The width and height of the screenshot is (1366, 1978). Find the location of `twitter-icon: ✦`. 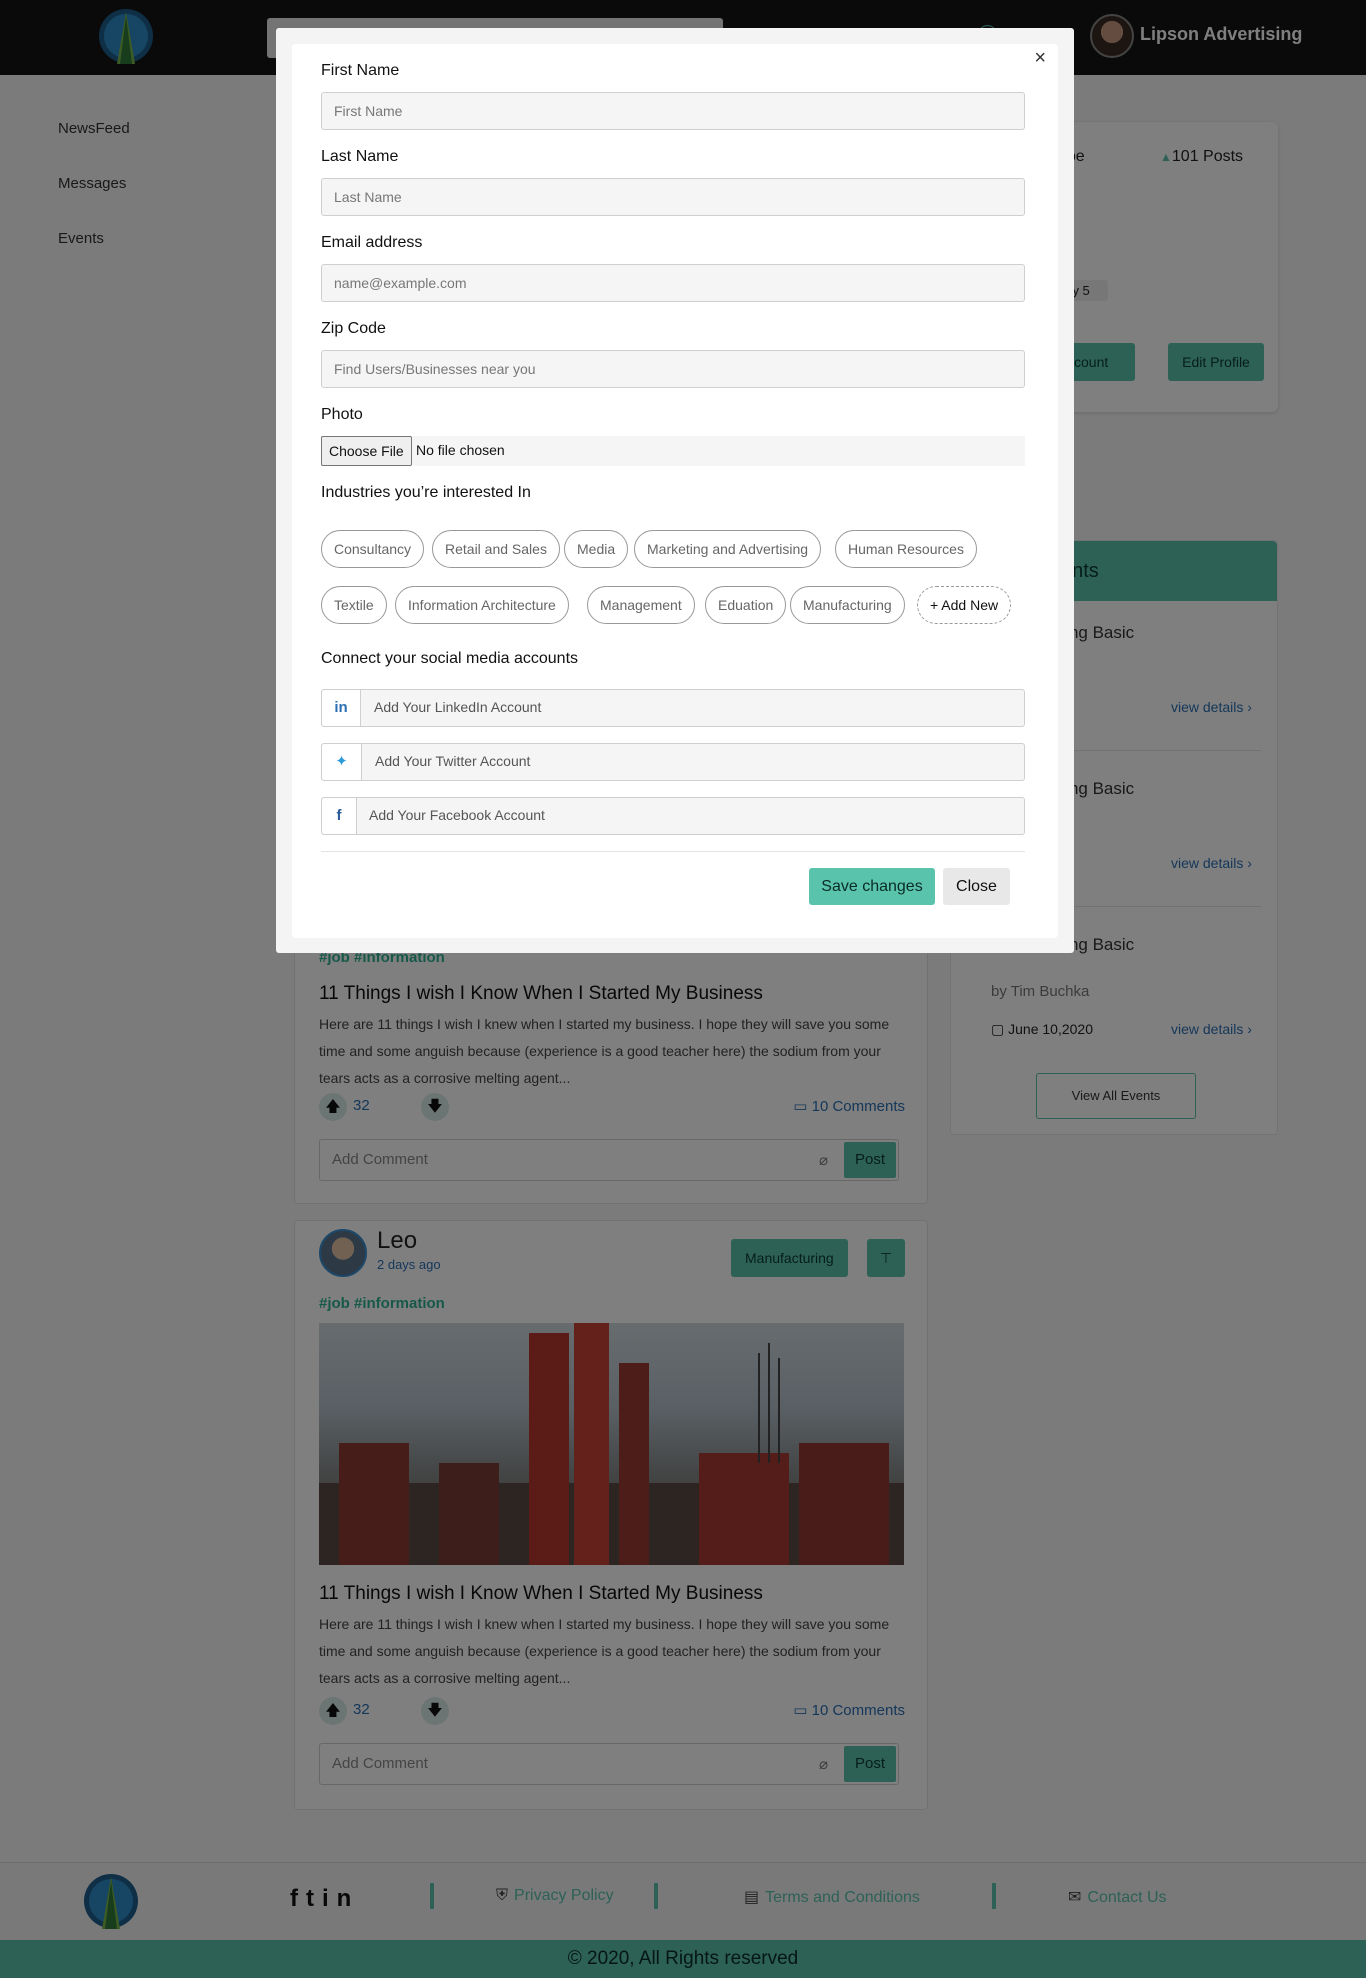

twitter-icon: ✦ is located at coordinates (342, 762).